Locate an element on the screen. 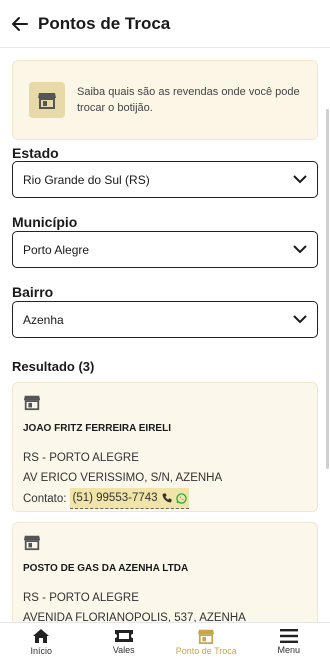 The image size is (330, 660). nav-item-exchange-points: Ponto de Troca is located at coordinates (206, 641).